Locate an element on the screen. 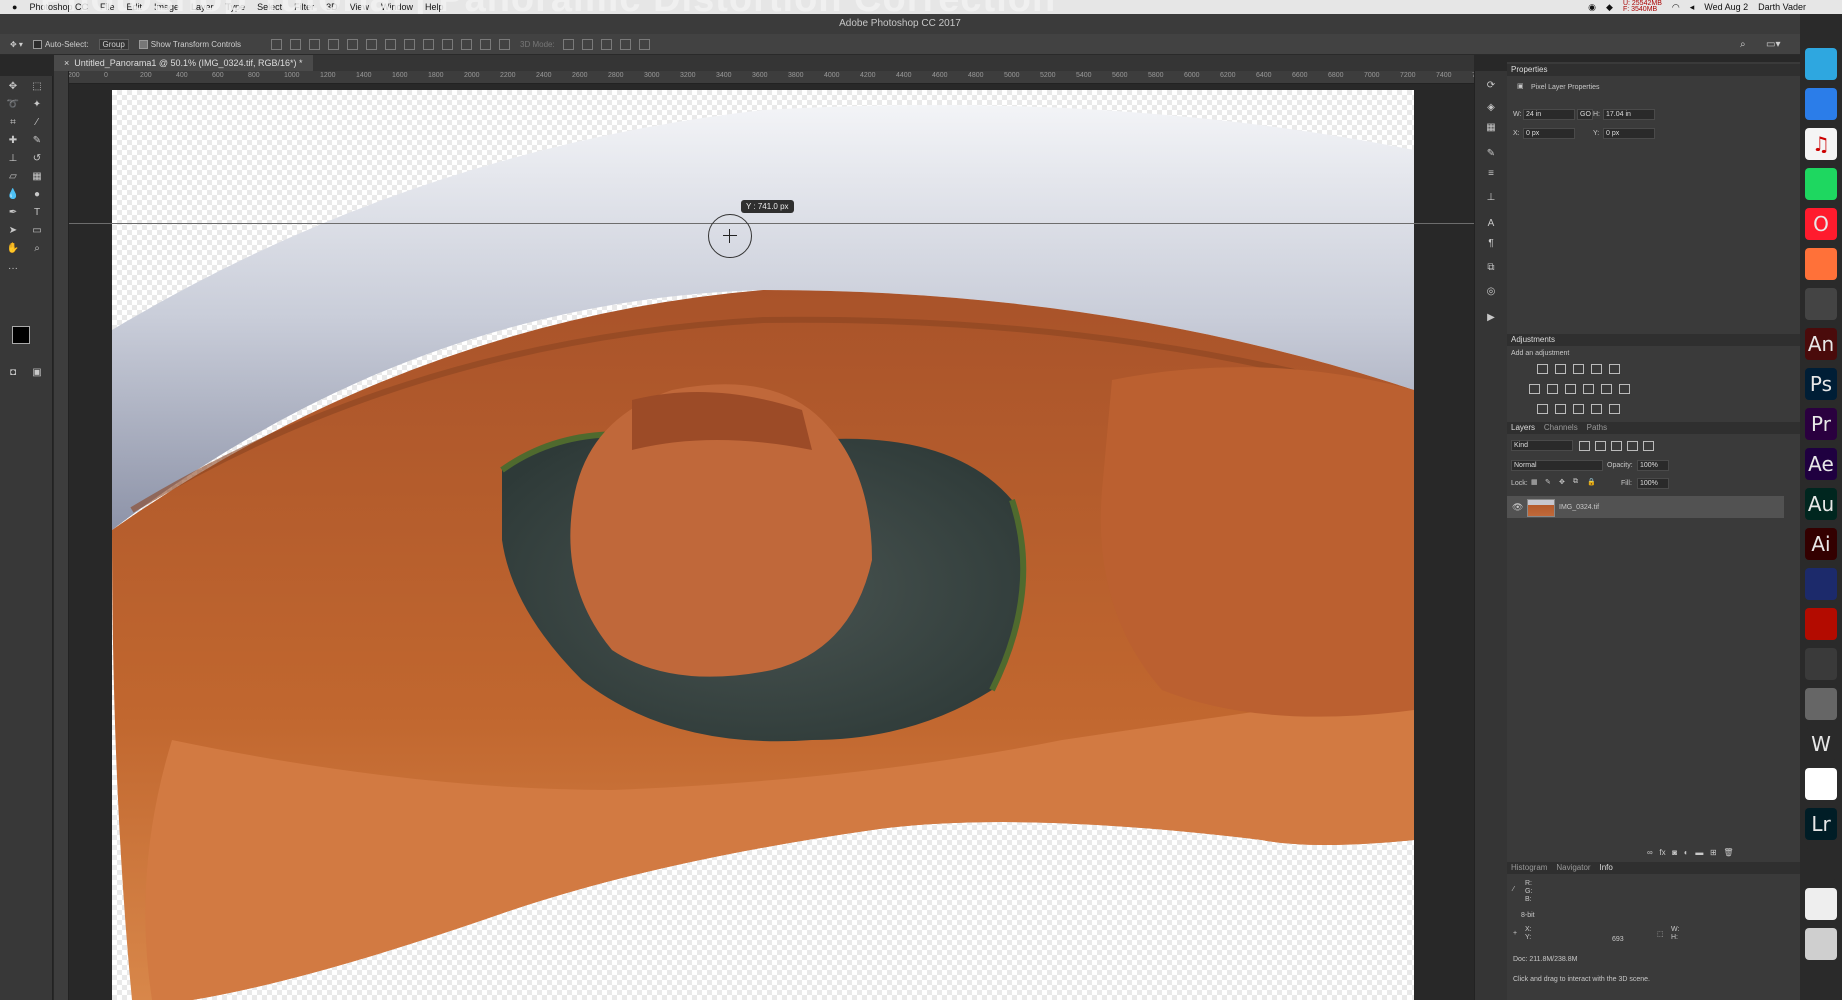  zoom-tool-icon: ⌕ is located at coordinates (37, 249).